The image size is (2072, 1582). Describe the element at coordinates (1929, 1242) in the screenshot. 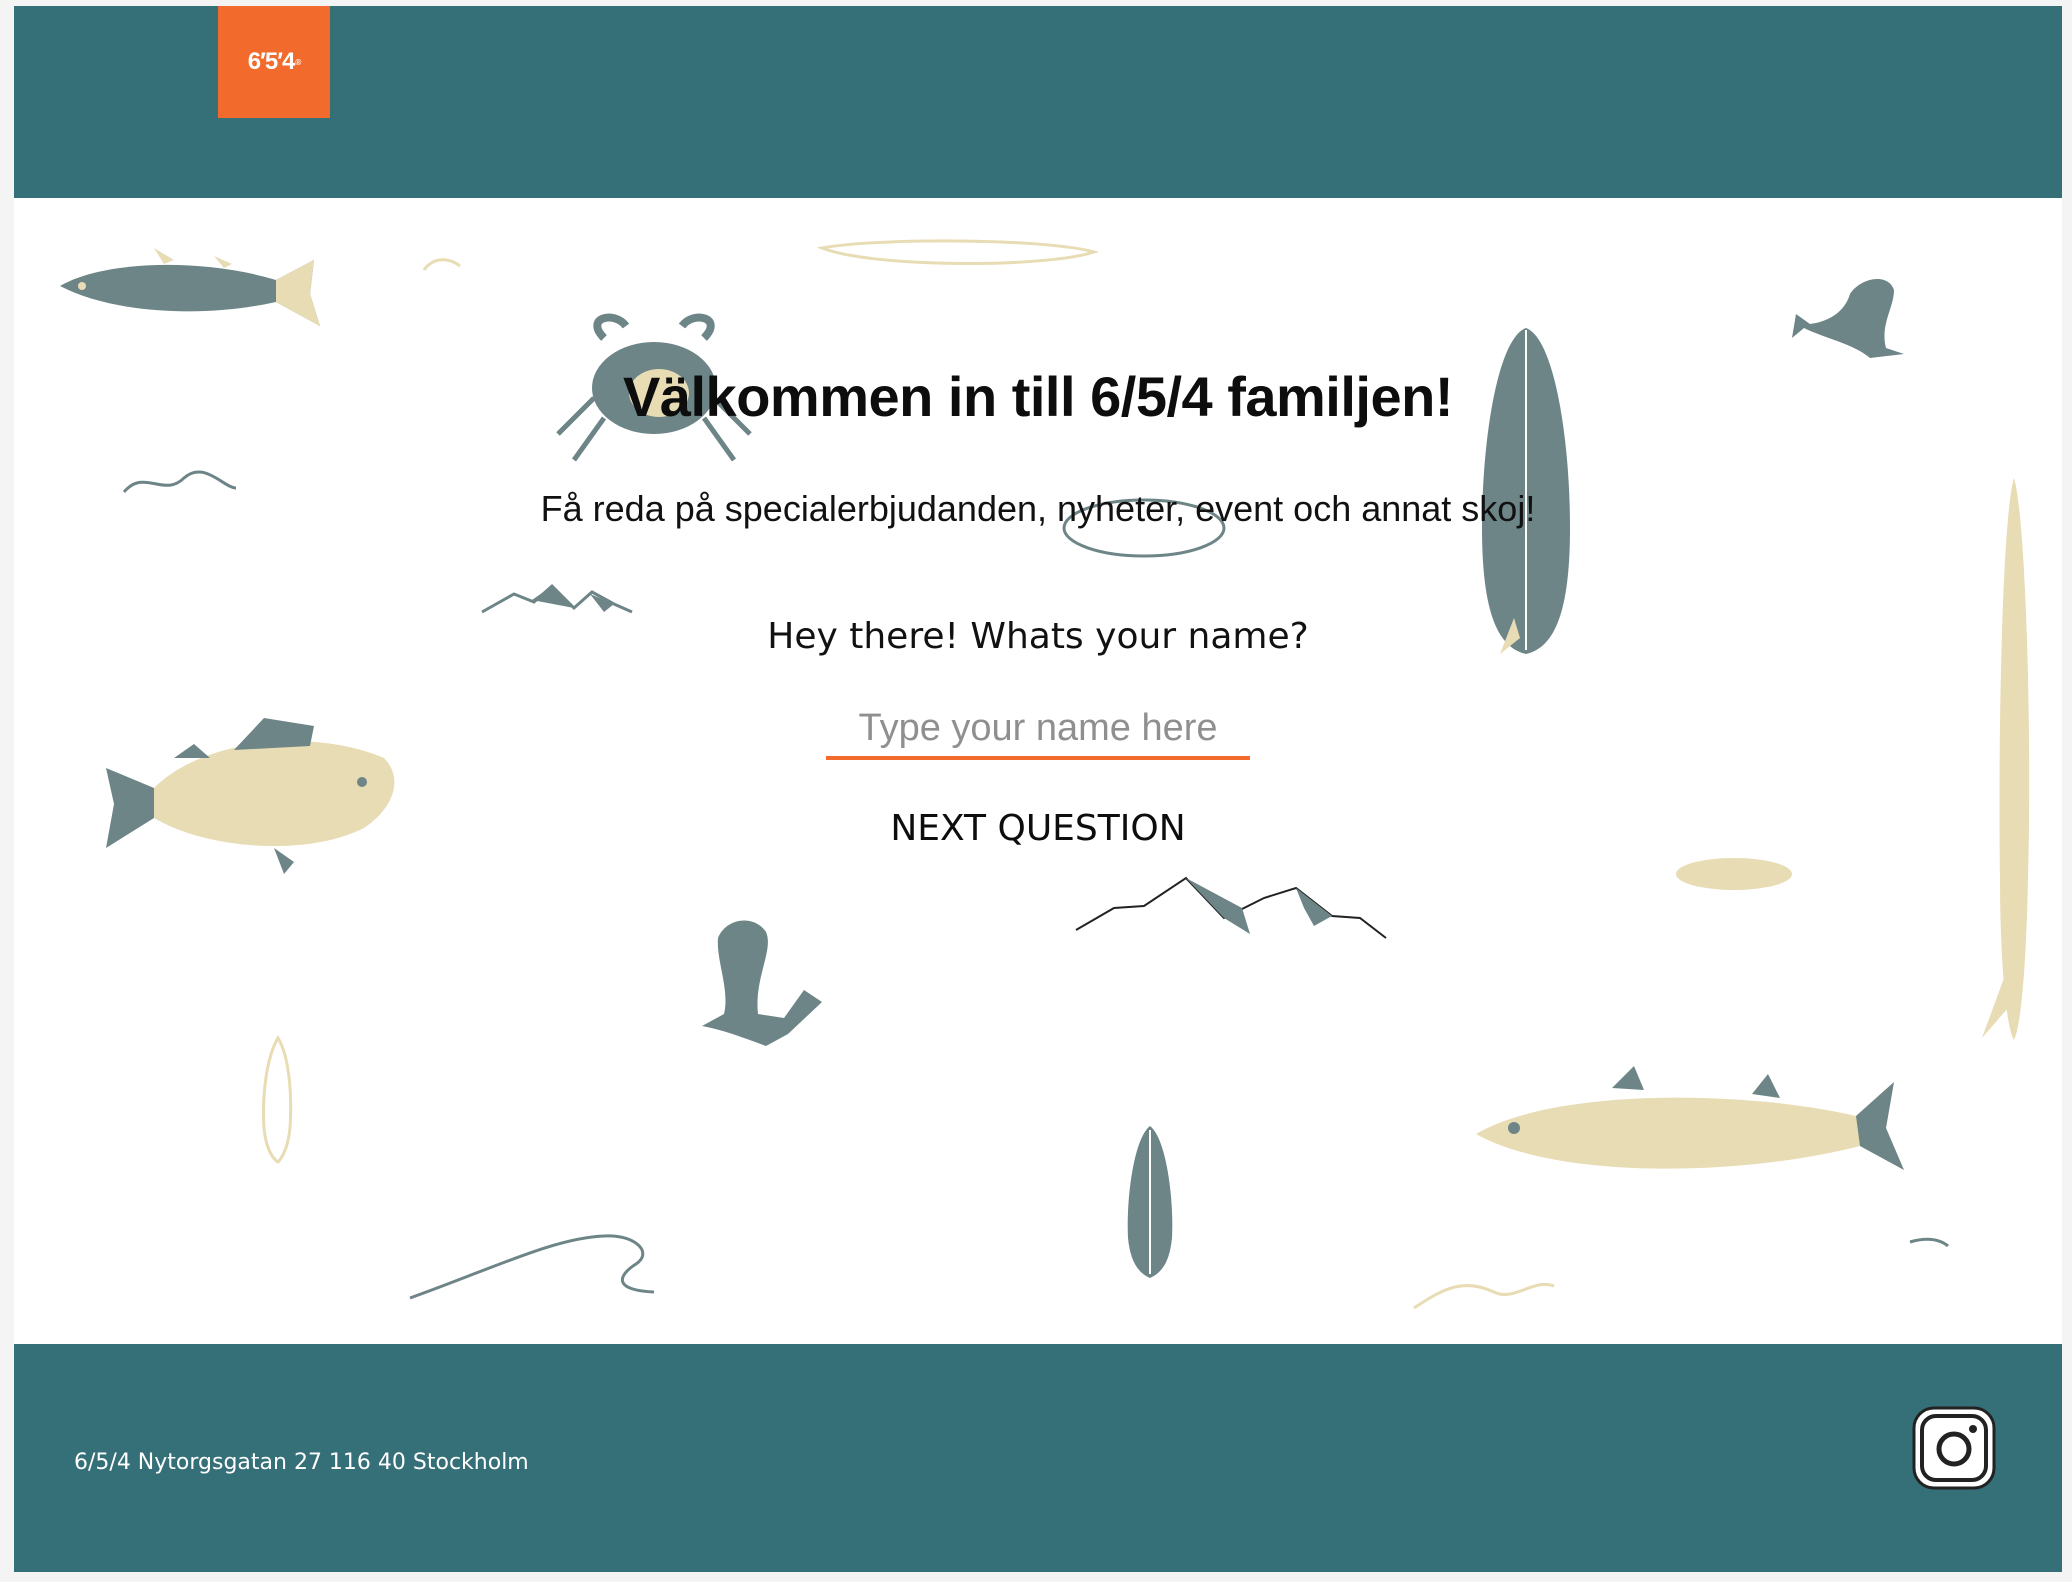

I see `wave-squiggle-right` at that location.